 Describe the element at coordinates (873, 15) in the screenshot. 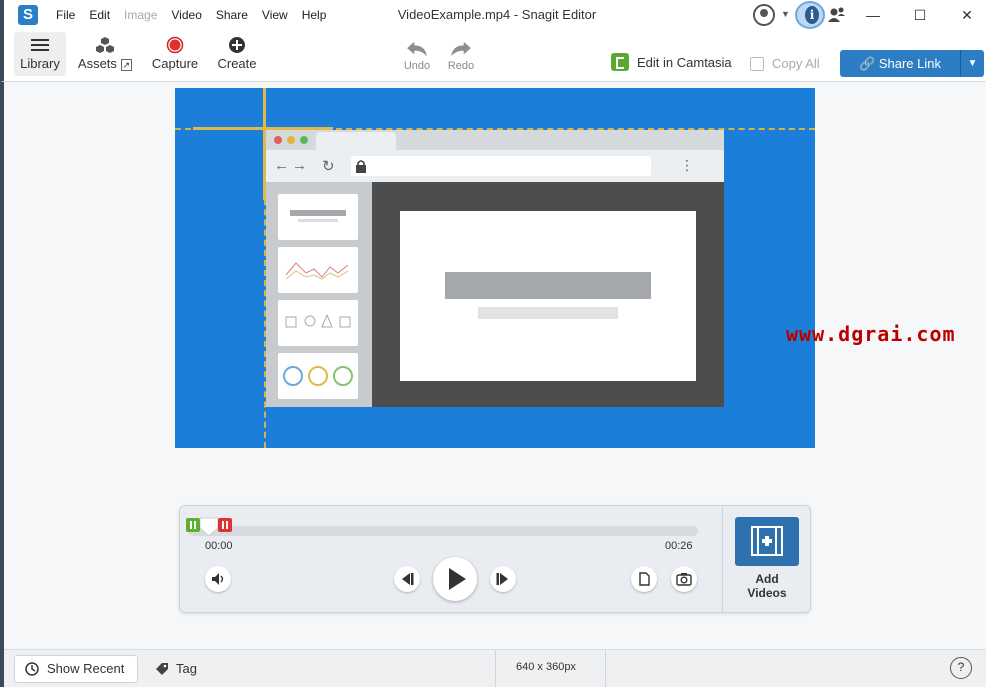

I see `minimize-button: —` at that location.